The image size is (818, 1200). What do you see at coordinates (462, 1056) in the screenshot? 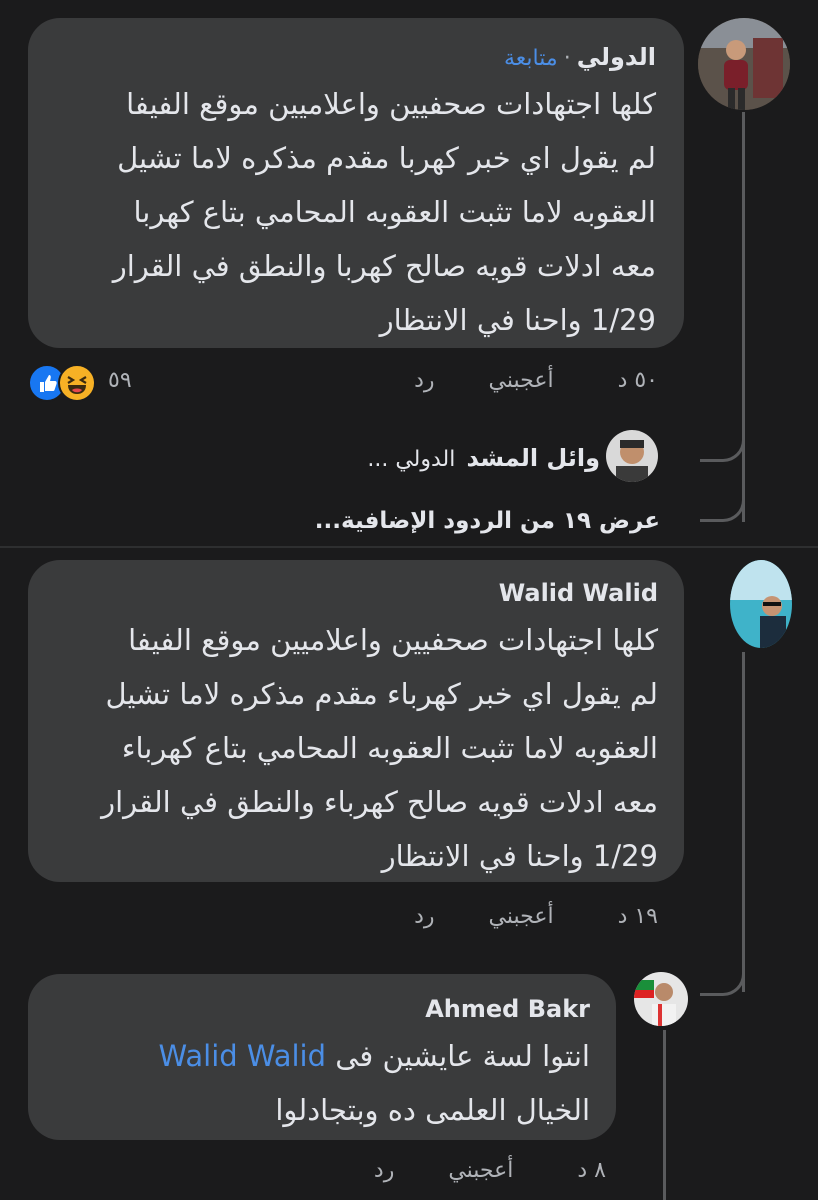
I see `comment-line-text: انتوا لسة عايشين فى` at bounding box center [462, 1056].